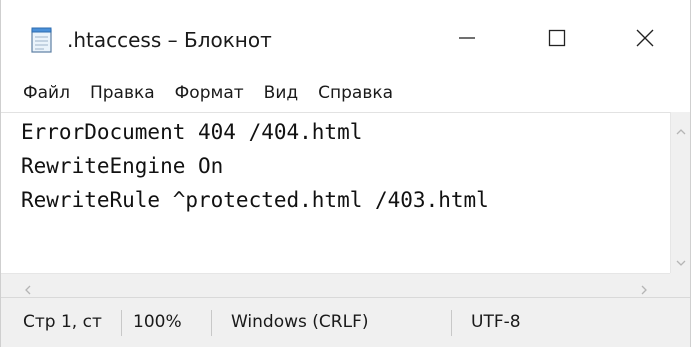 This screenshot has height=348, width=691. I want to click on horizontal-scrollbar, so click(335, 285).